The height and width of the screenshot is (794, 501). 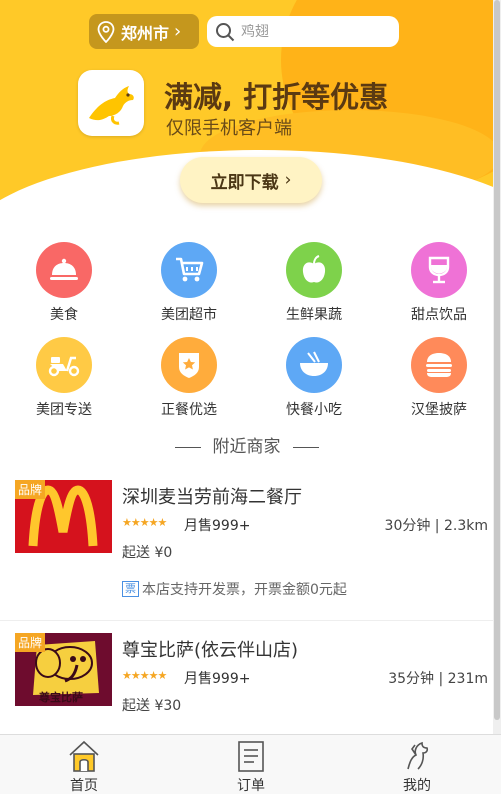 I want to click on profile-kangaroo-icon, so click(x=418, y=755).